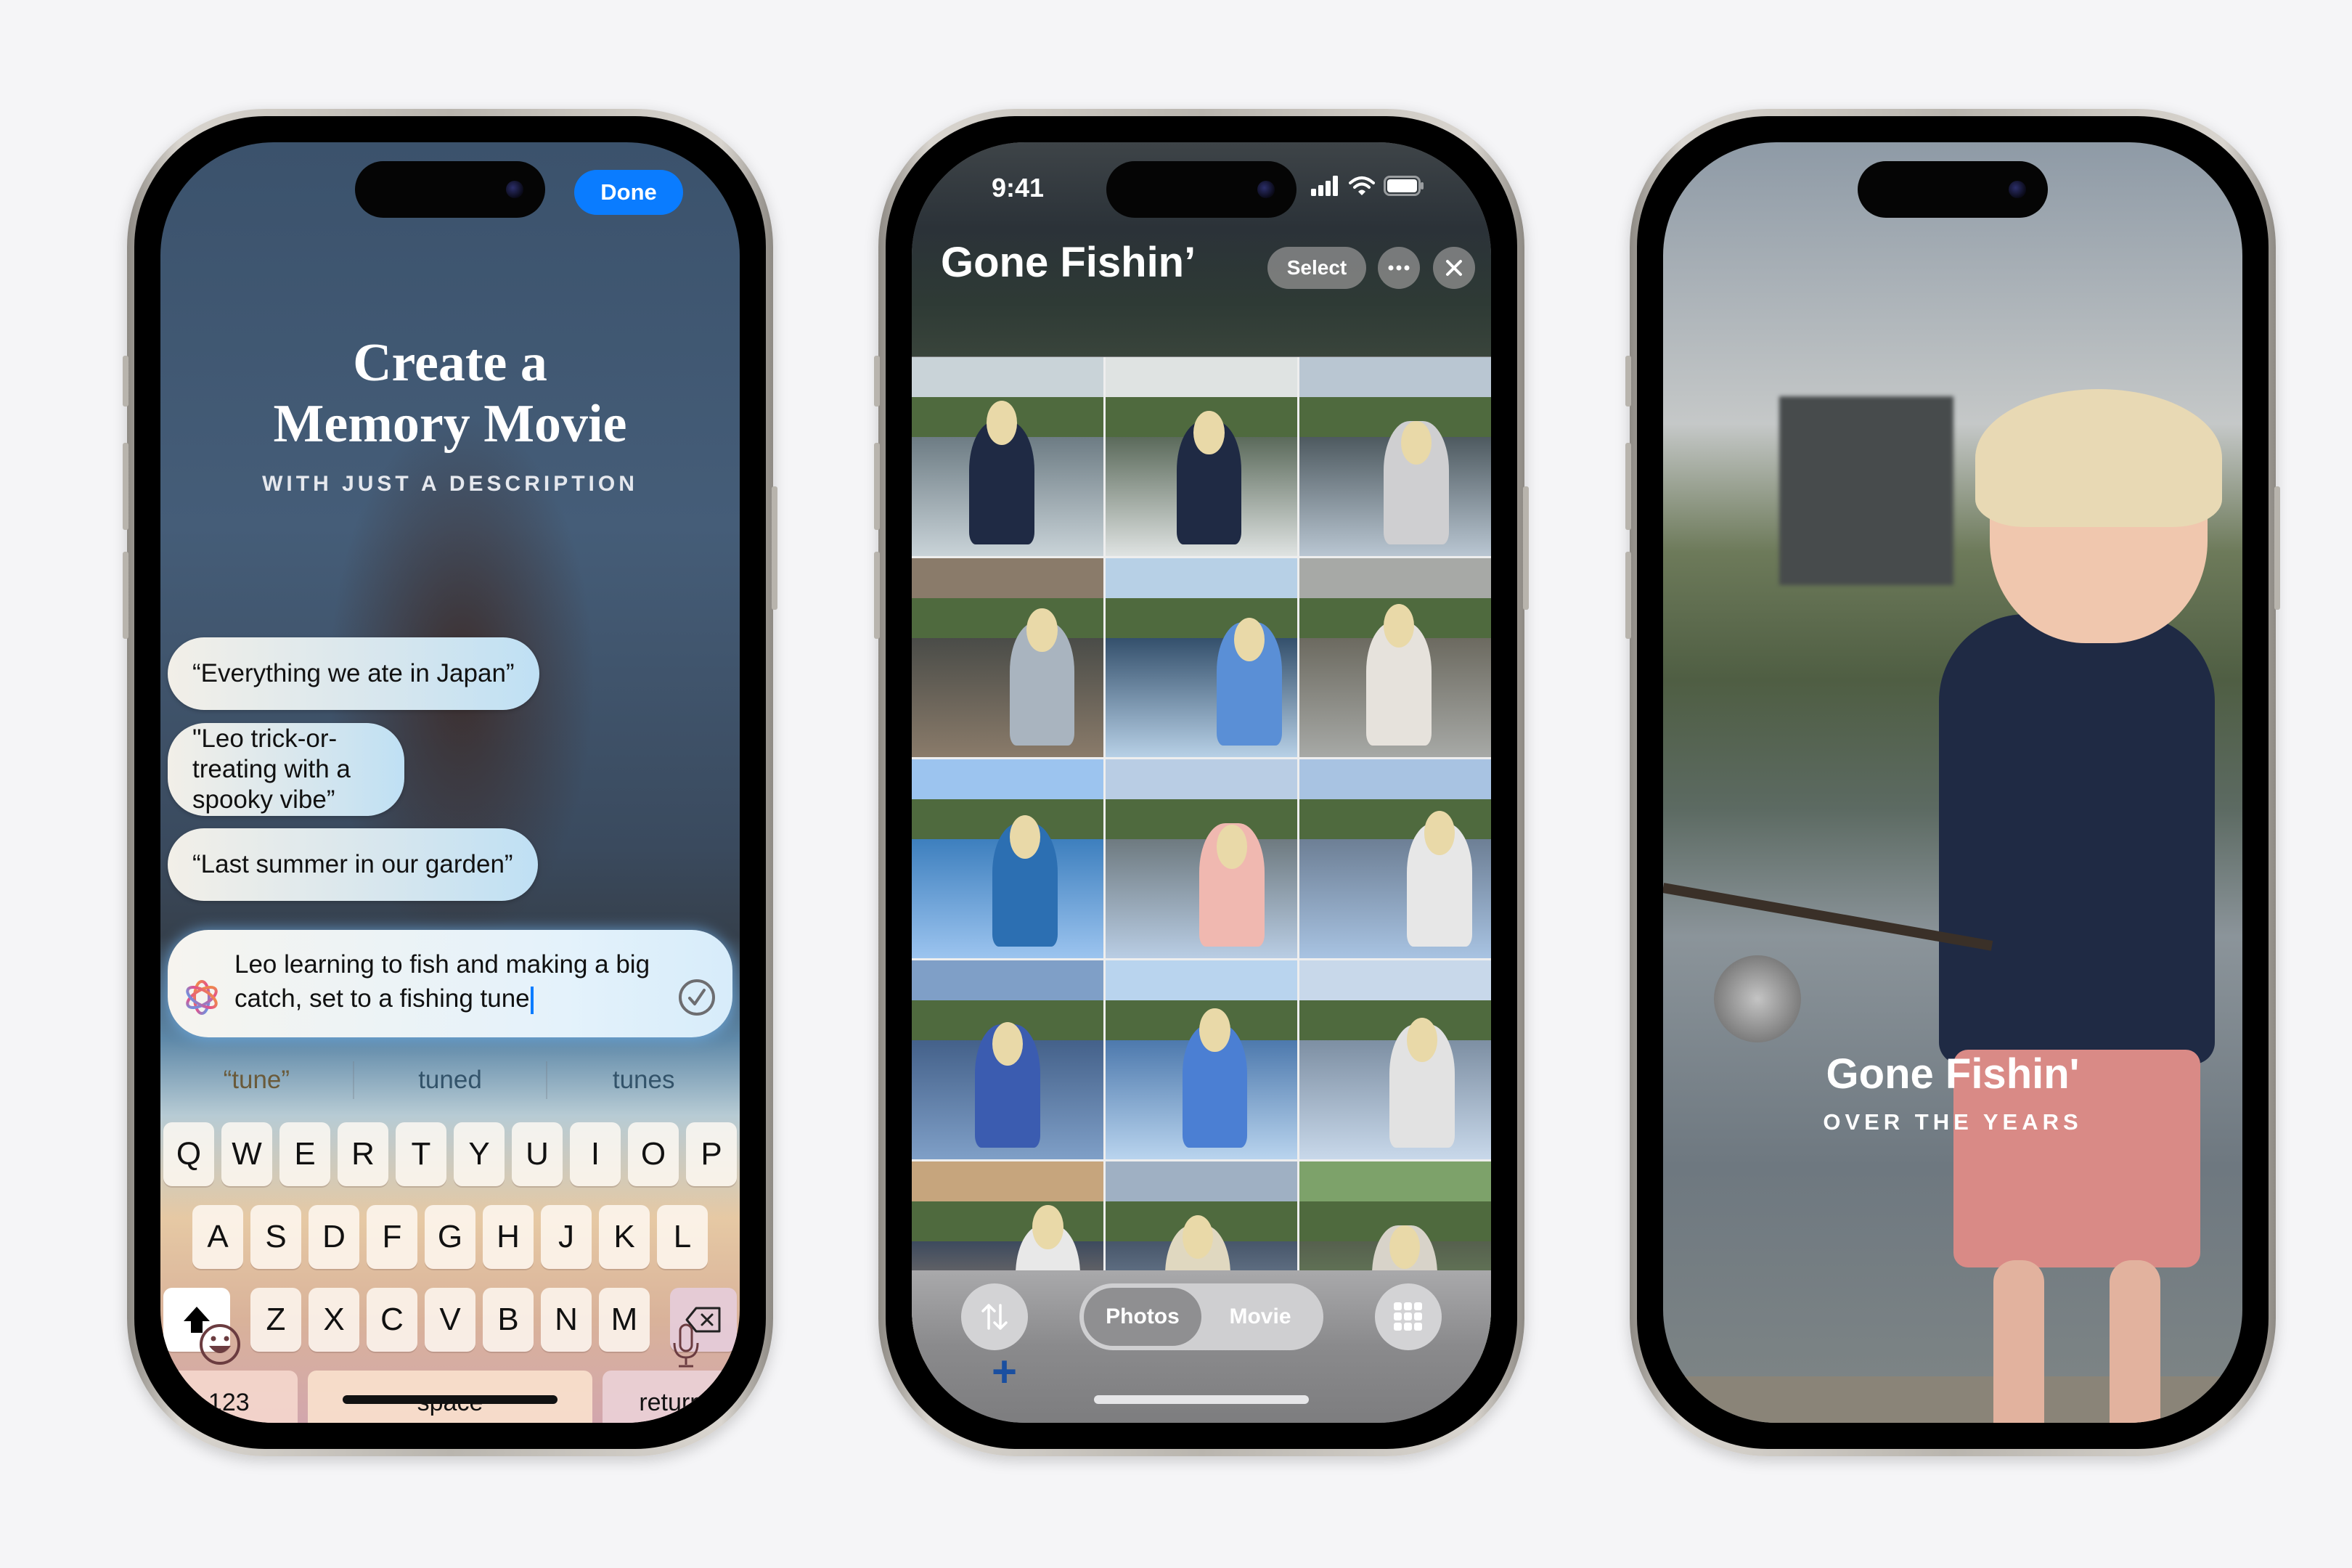 The height and width of the screenshot is (1568, 2352). I want to click on page-title: Create a Memory Movie, so click(450, 393).